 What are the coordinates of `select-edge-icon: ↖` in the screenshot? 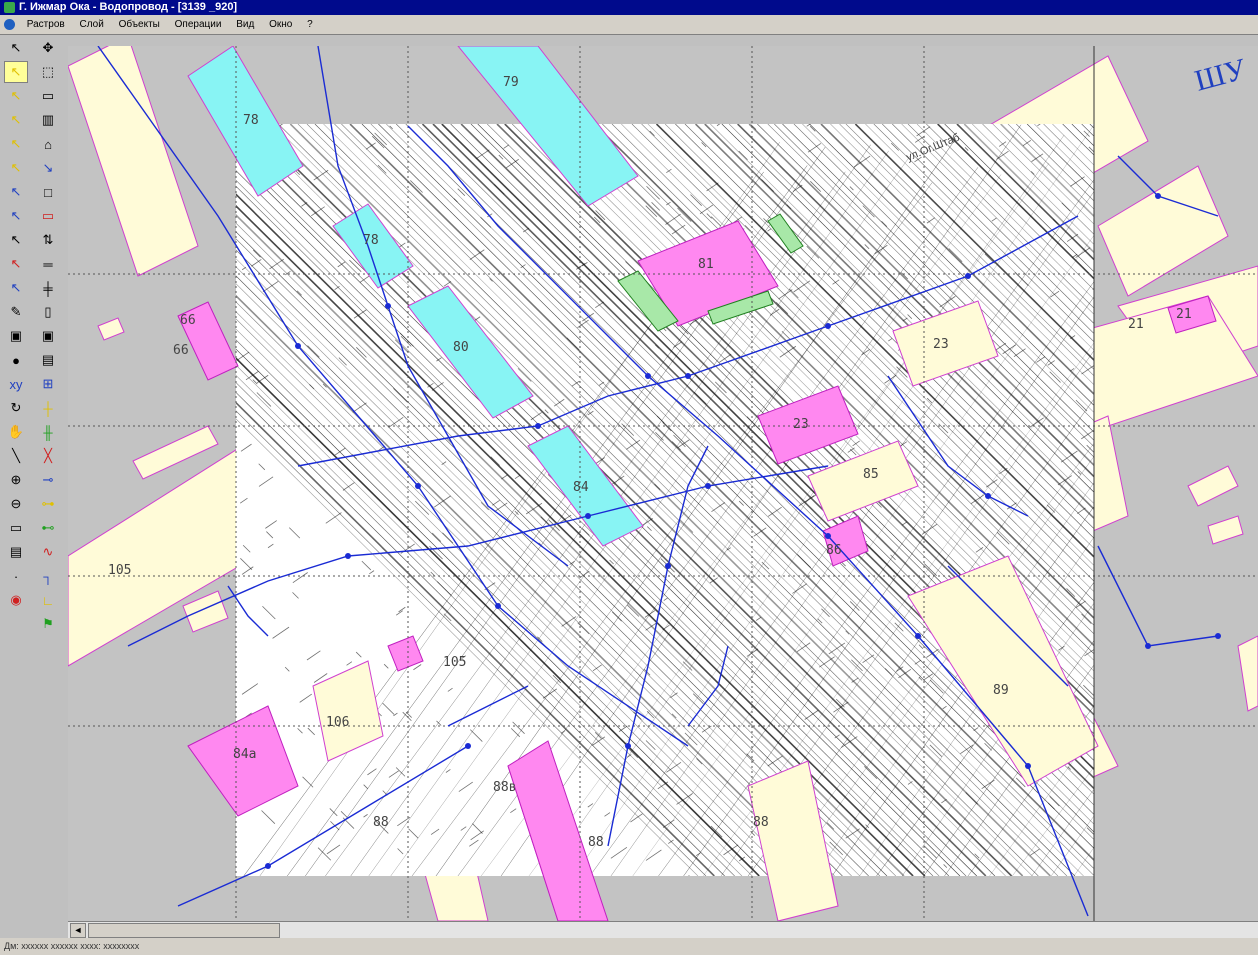 It's located at (16, 119).